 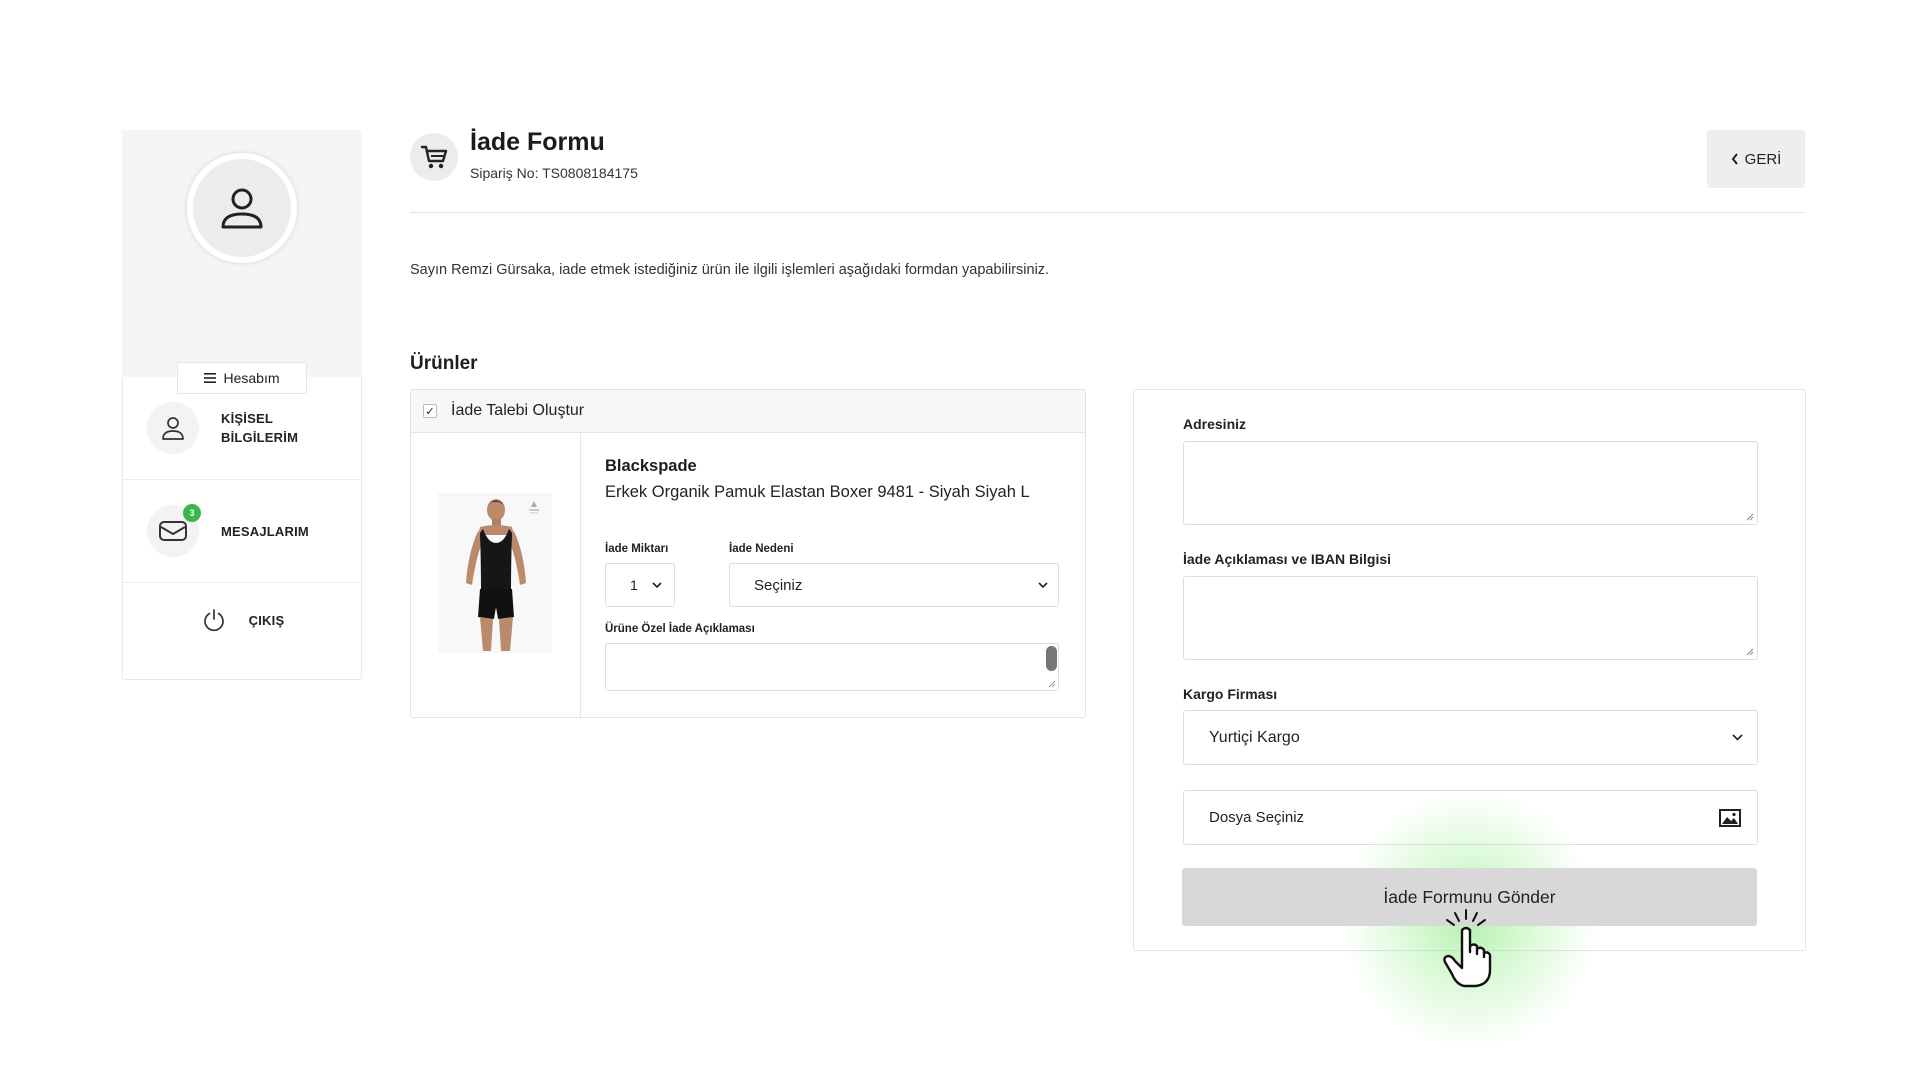 What do you see at coordinates (444, 363) in the screenshot?
I see `products-section-title: Ürünler` at bounding box center [444, 363].